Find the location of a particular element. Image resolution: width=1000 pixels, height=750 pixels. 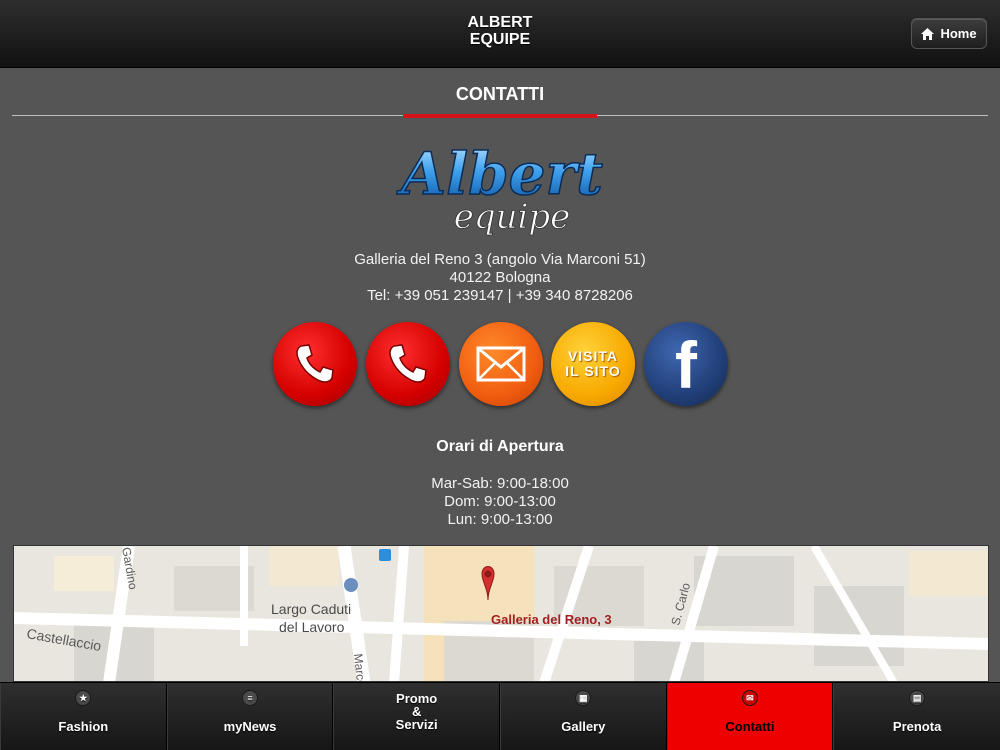

star-icon: ★ is located at coordinates (83, 698).